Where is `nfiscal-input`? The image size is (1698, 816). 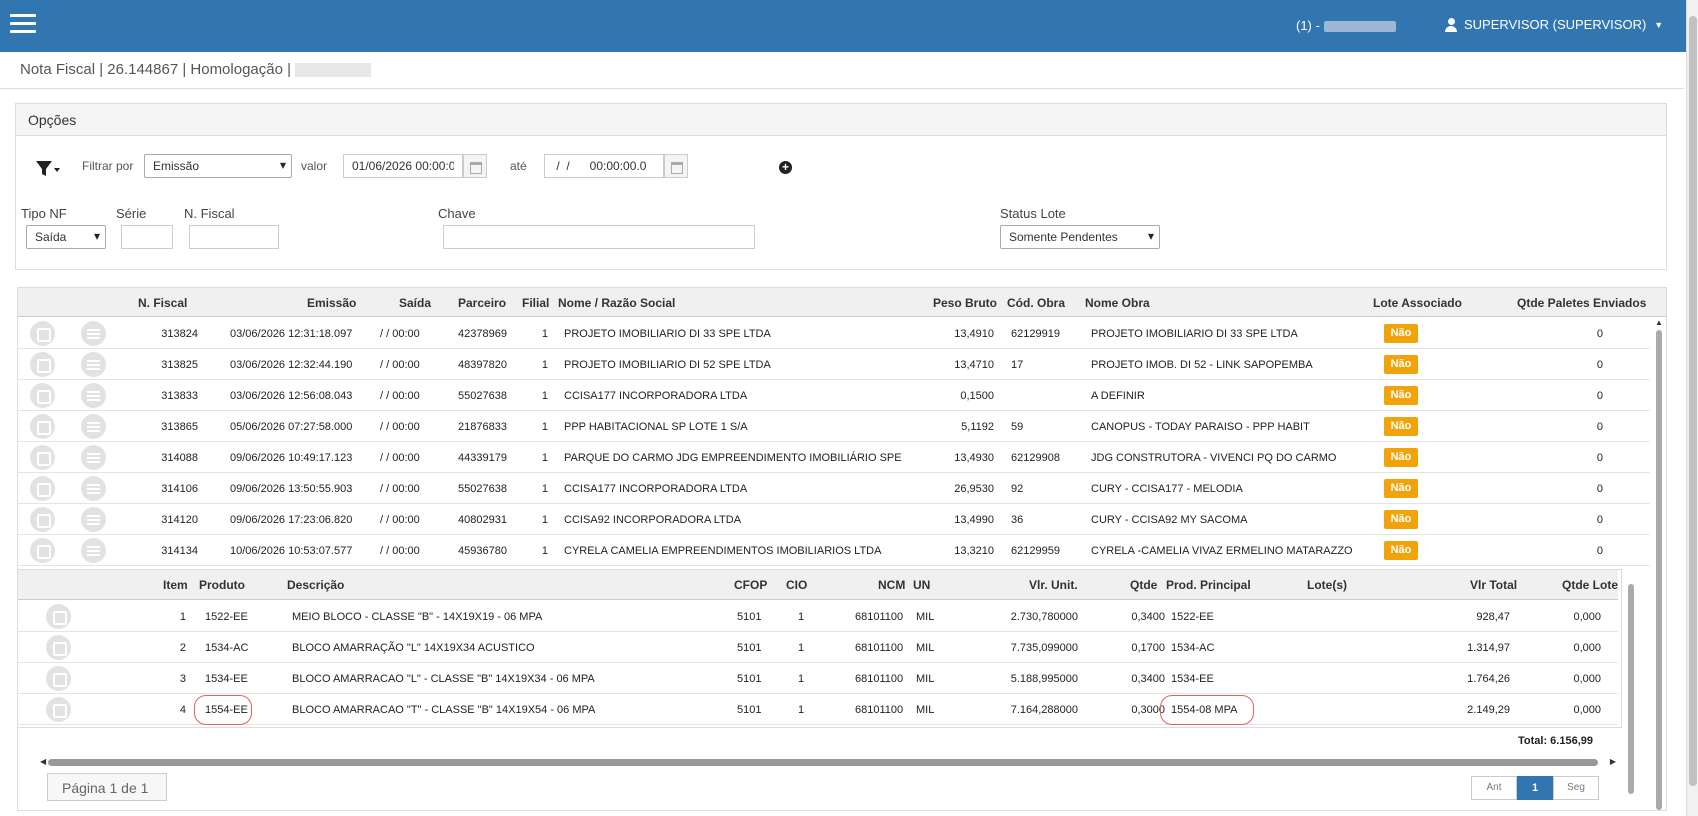 nfiscal-input is located at coordinates (234, 237).